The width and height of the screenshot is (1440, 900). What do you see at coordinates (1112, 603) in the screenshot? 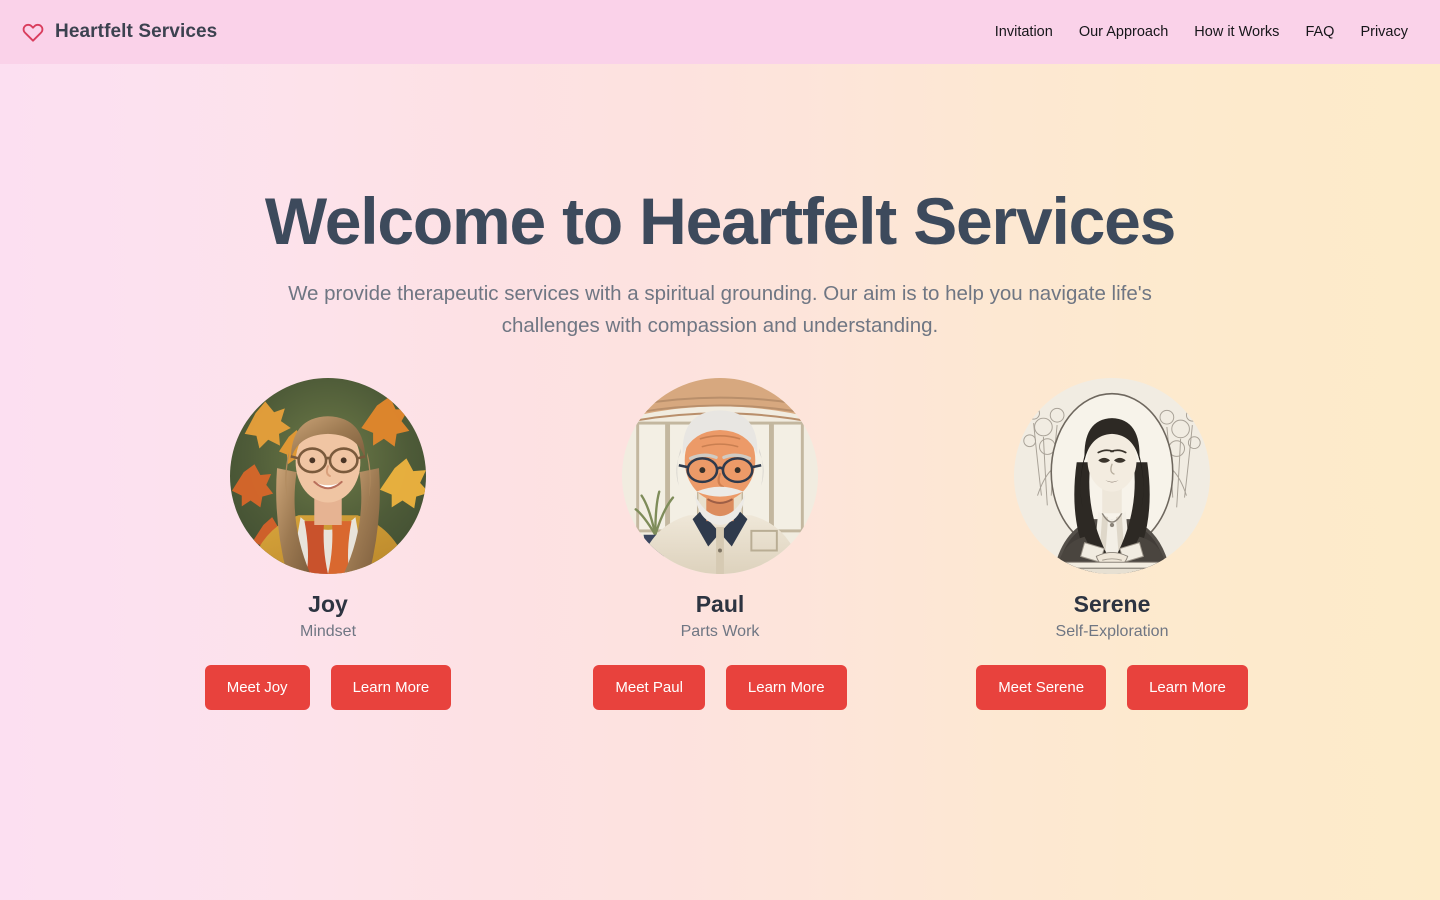
I see `profile-name: Serene` at bounding box center [1112, 603].